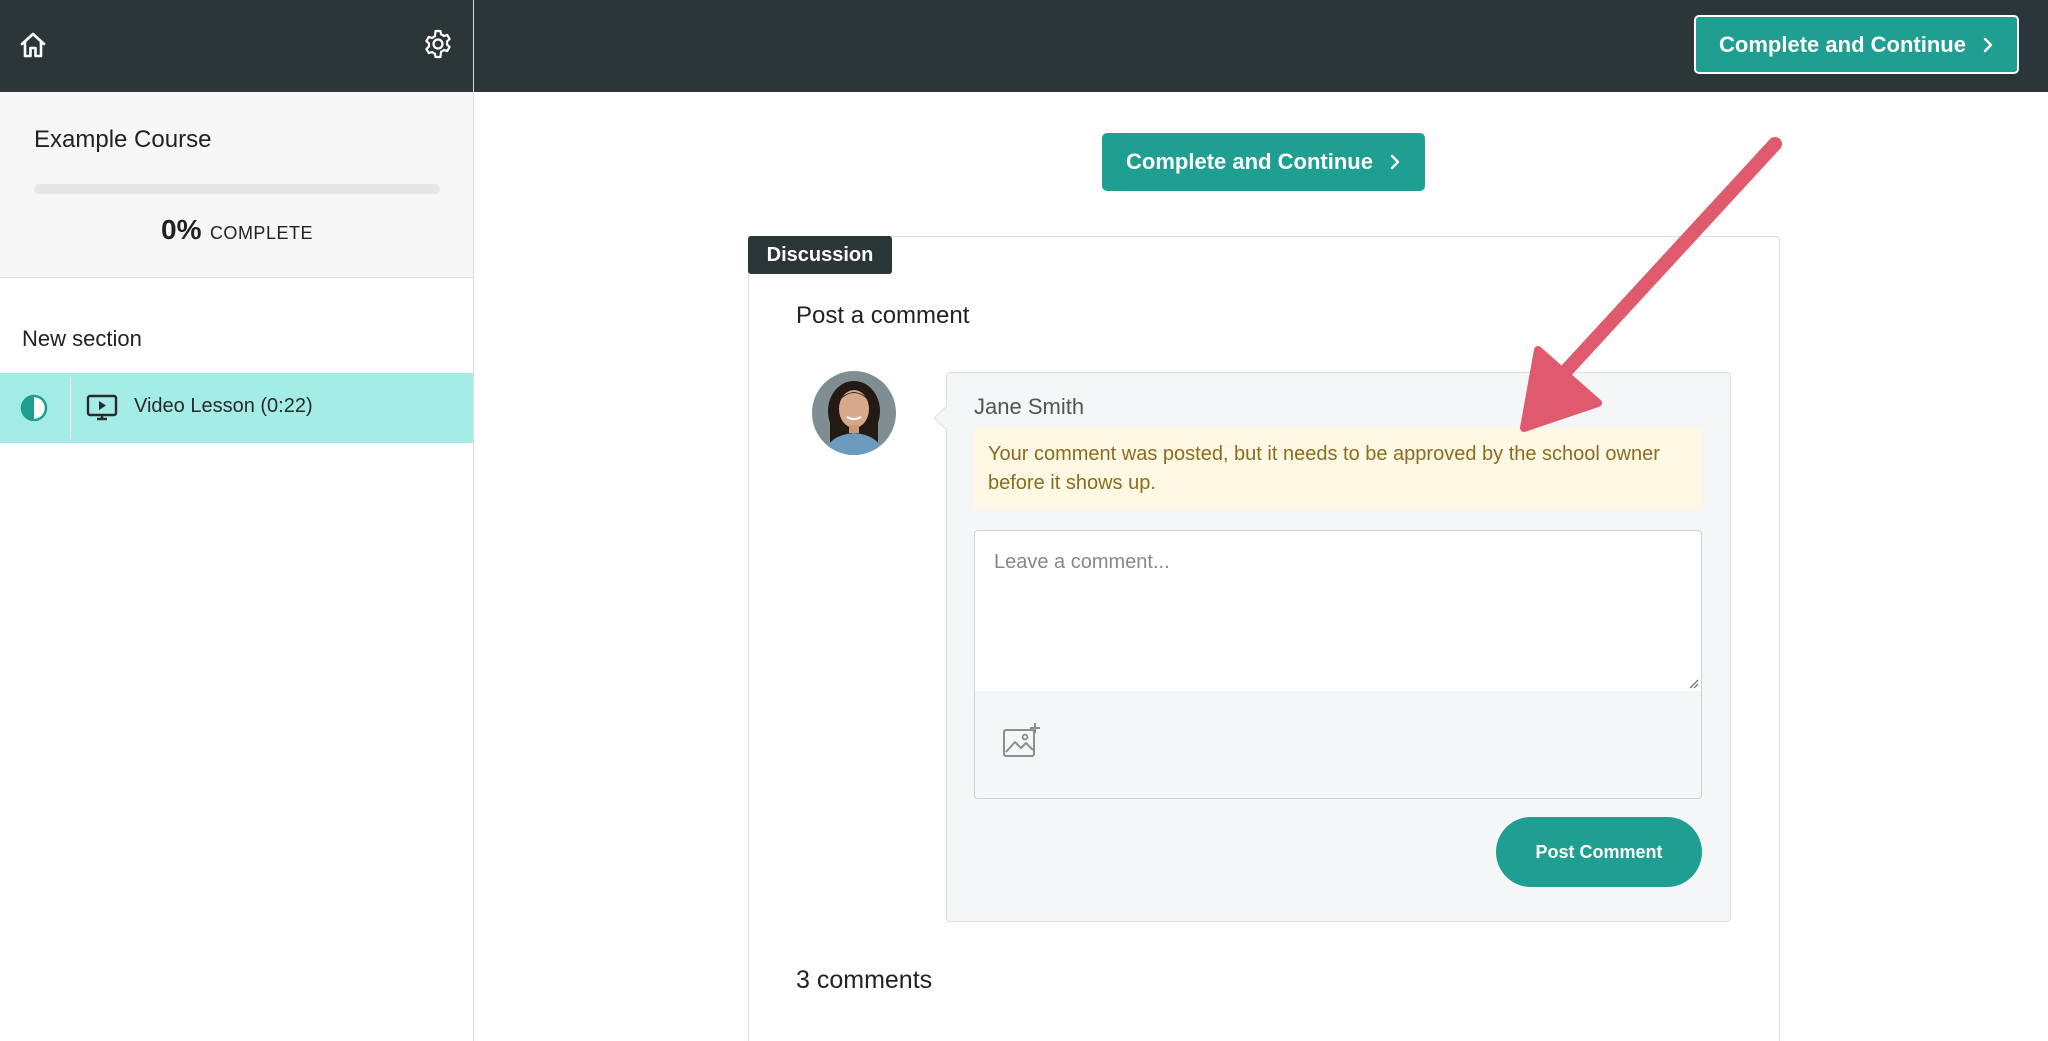 This screenshot has height=1041, width=2048. I want to click on progress-bar, so click(237, 189).